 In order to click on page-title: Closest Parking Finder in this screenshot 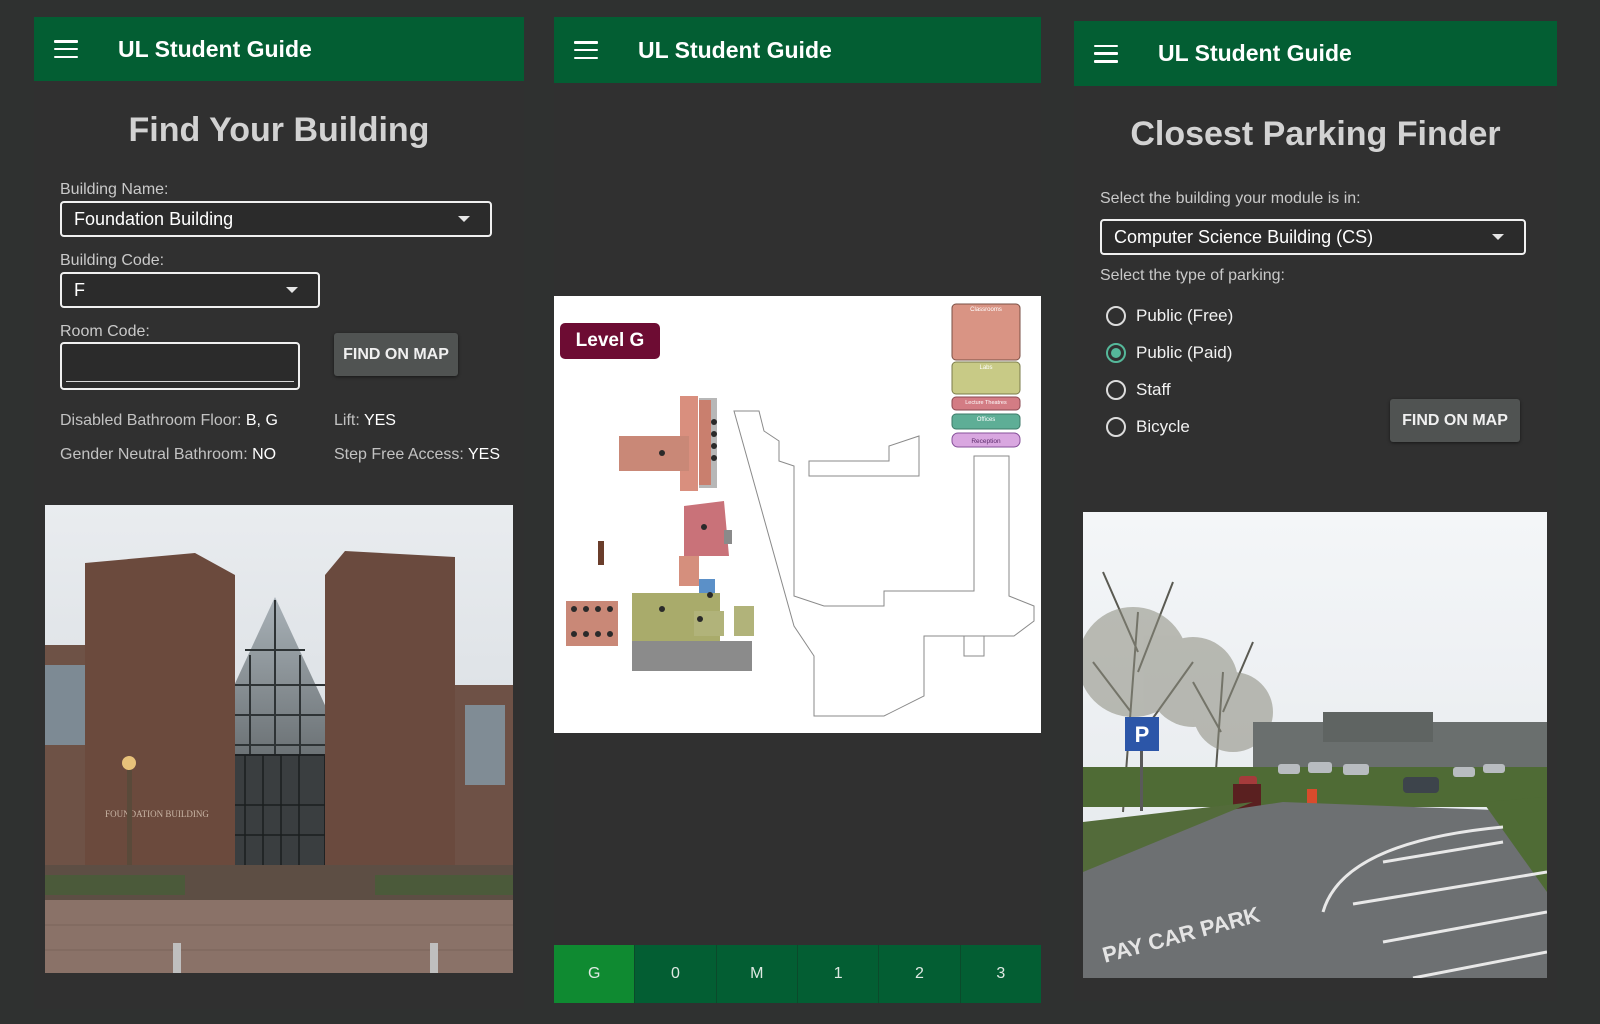, I will do `click(1315, 134)`.